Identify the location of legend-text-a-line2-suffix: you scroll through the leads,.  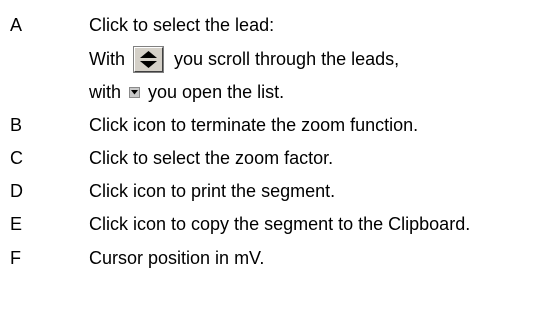
(287, 59).